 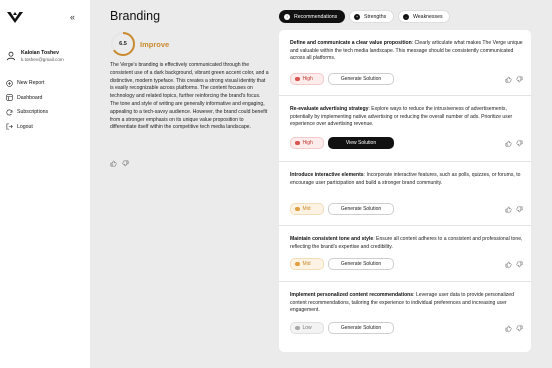 What do you see at coordinates (9, 83) in the screenshot?
I see `plus-circle-icon` at bounding box center [9, 83].